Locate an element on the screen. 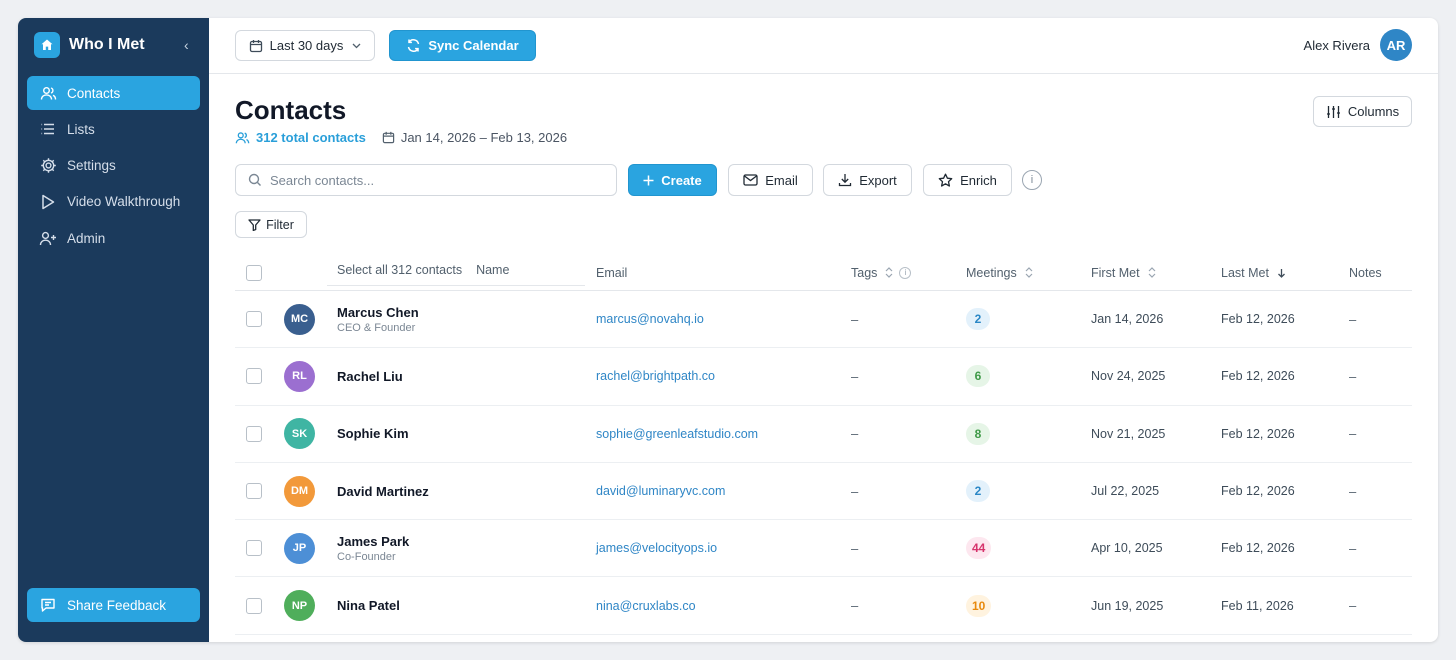  export-button: Export is located at coordinates (867, 180).